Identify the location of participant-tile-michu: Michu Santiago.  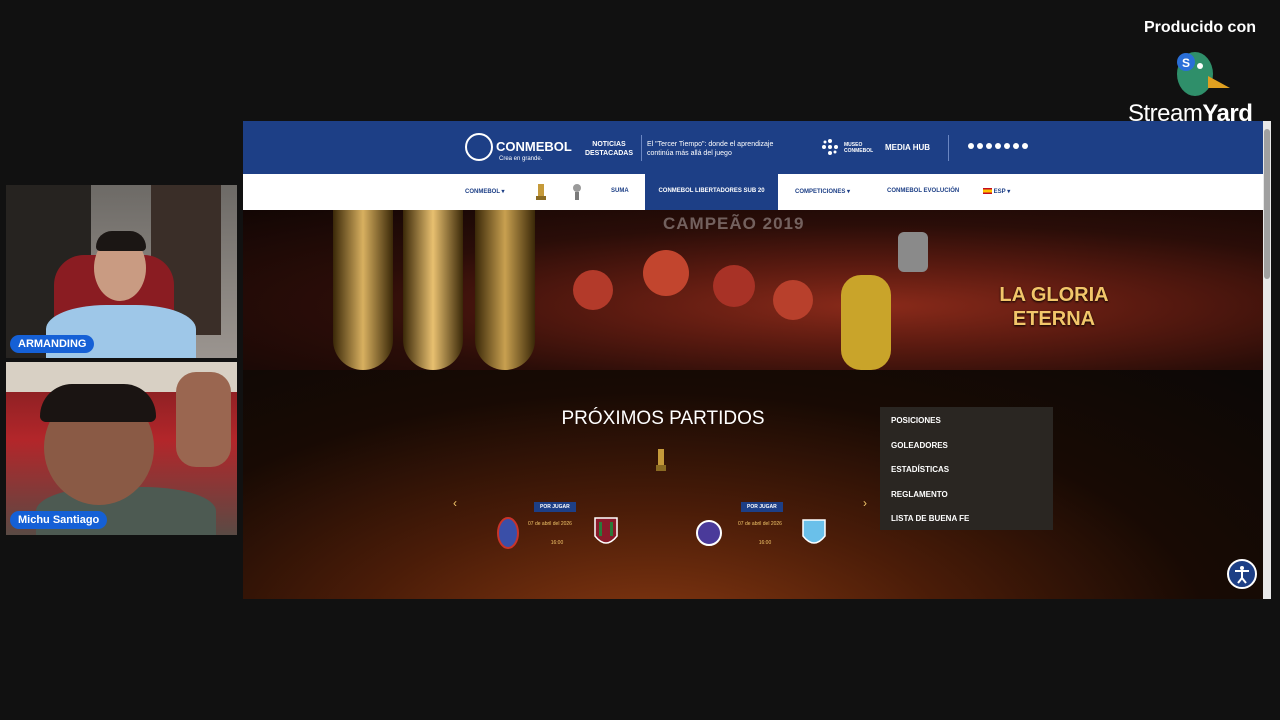
(121, 448).